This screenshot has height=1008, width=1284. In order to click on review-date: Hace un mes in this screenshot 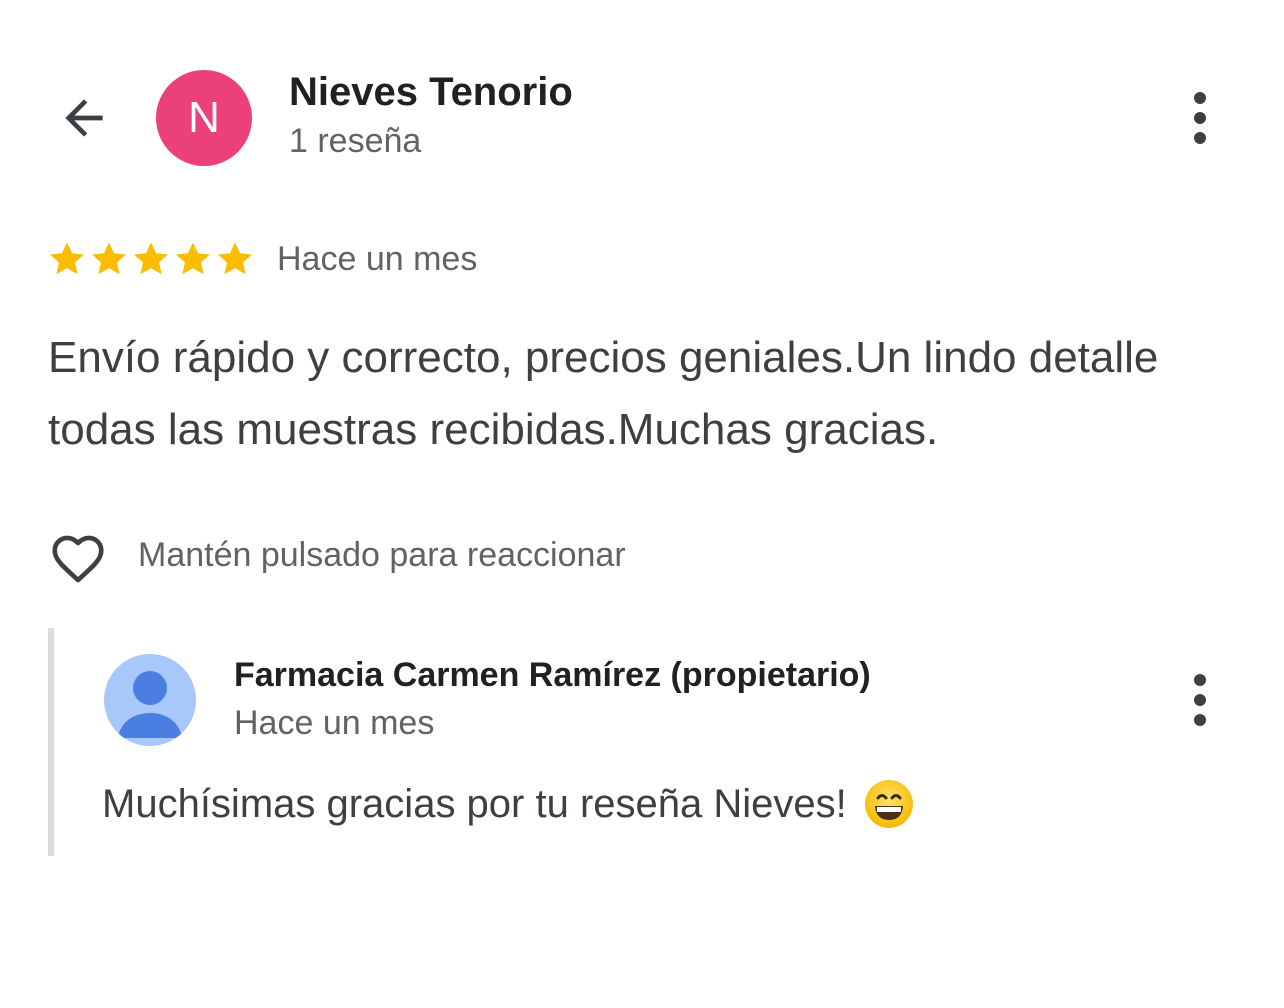, I will do `click(377, 259)`.